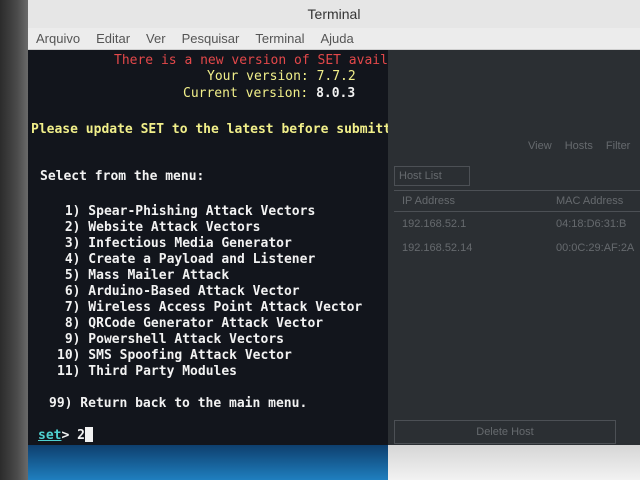 This screenshot has width=640, height=480. Describe the element at coordinates (81, 435) in the screenshot. I see `prompt-input: 2` at that location.